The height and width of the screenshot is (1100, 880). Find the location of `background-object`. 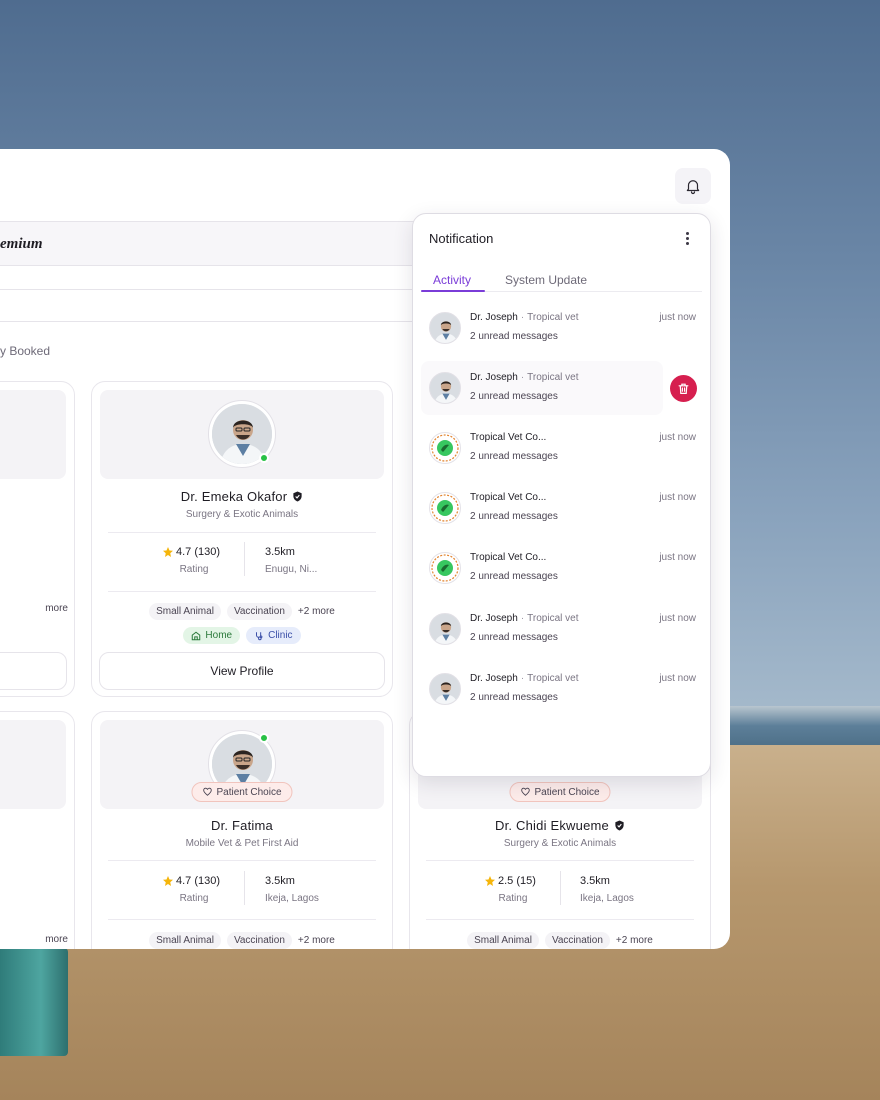

background-object is located at coordinates (34, 1002).